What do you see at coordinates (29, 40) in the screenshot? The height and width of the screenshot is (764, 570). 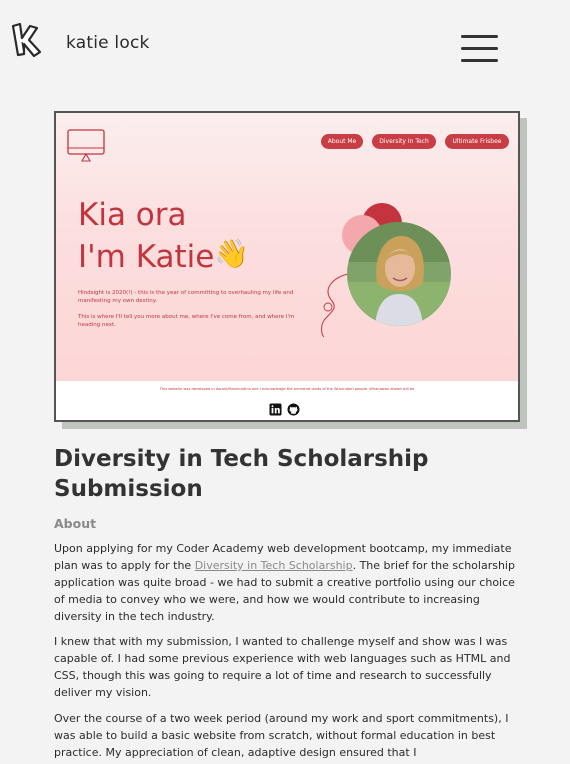 I see `k-logo-icon` at bounding box center [29, 40].